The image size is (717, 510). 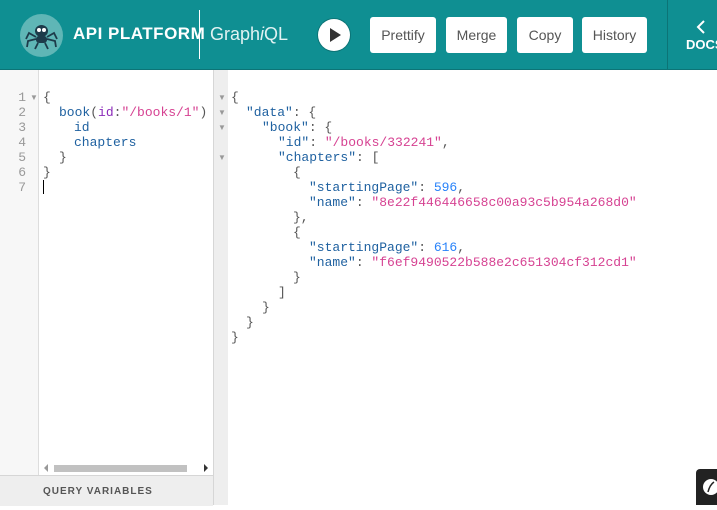 What do you see at coordinates (383, 142) in the screenshot?
I see `value-id: "/books/332241"` at bounding box center [383, 142].